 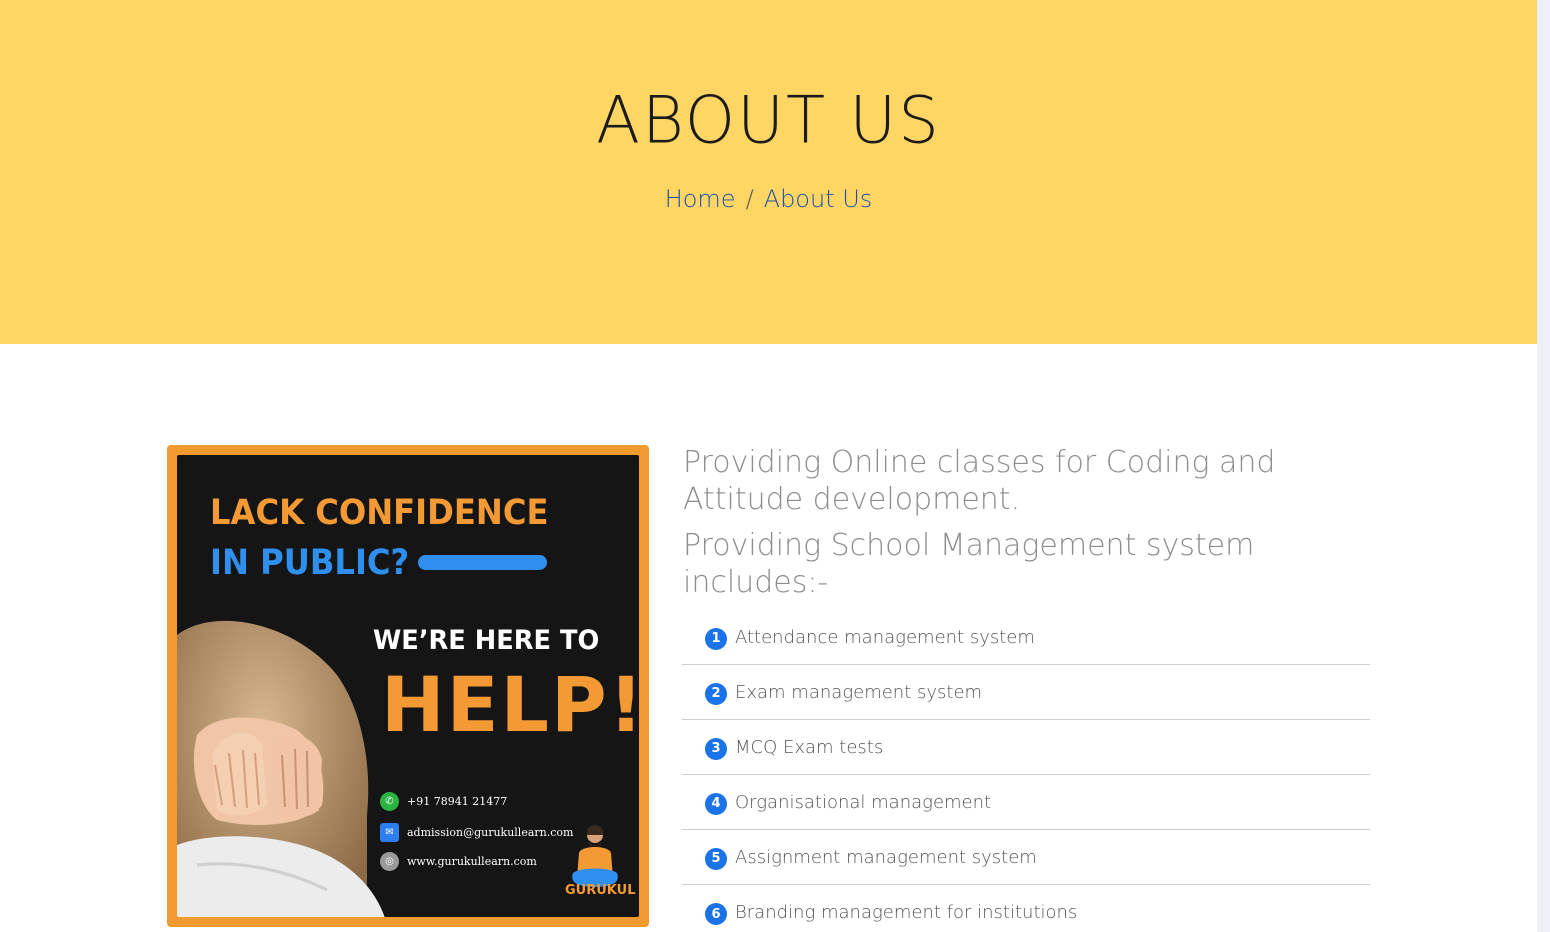 I want to click on page-scrollbar, so click(x=1543, y=466).